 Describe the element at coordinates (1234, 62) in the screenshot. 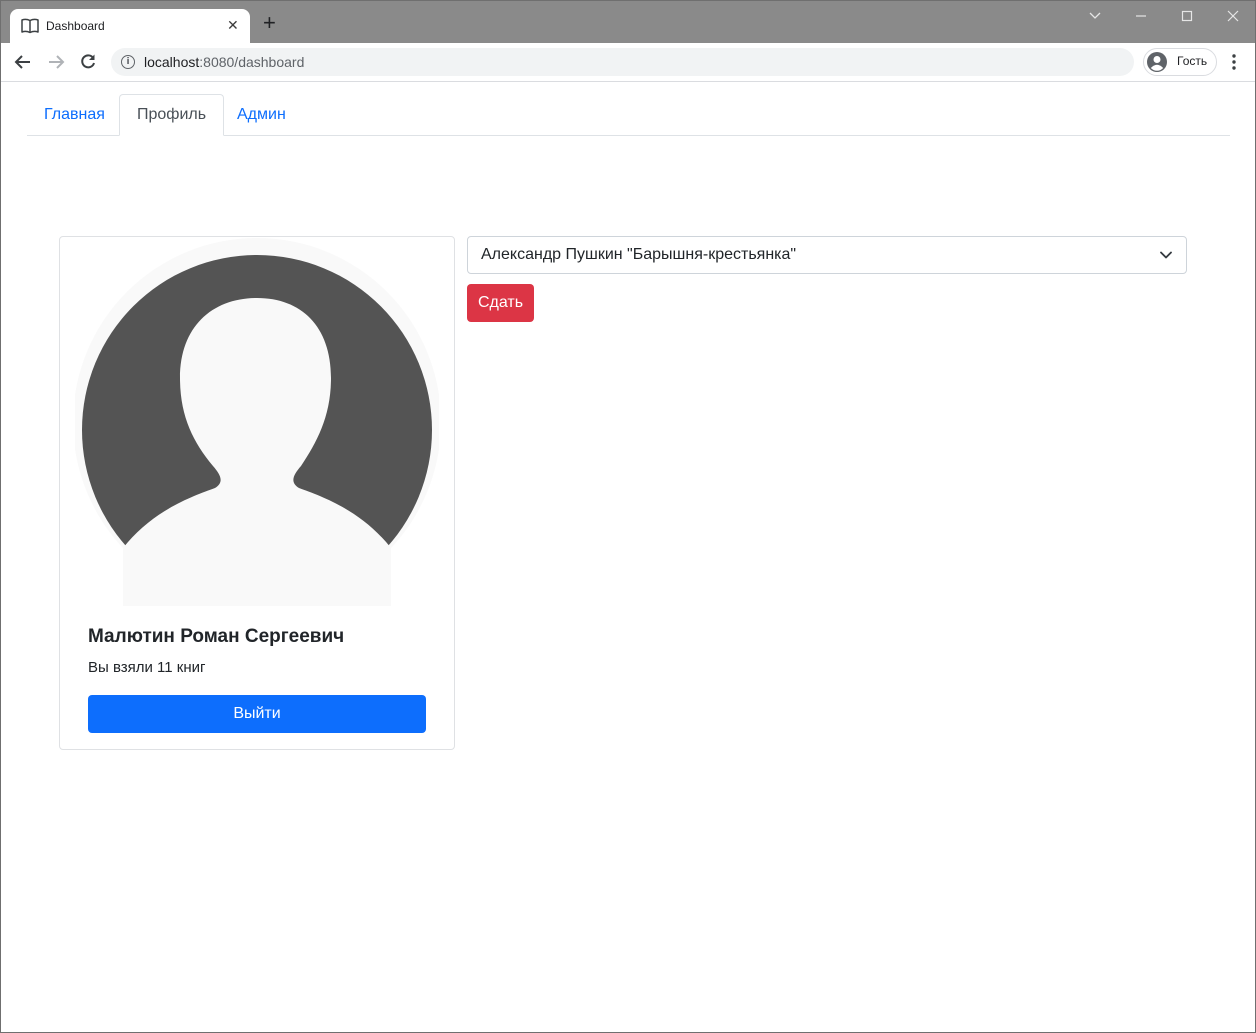

I see `more-menu-icon` at that location.